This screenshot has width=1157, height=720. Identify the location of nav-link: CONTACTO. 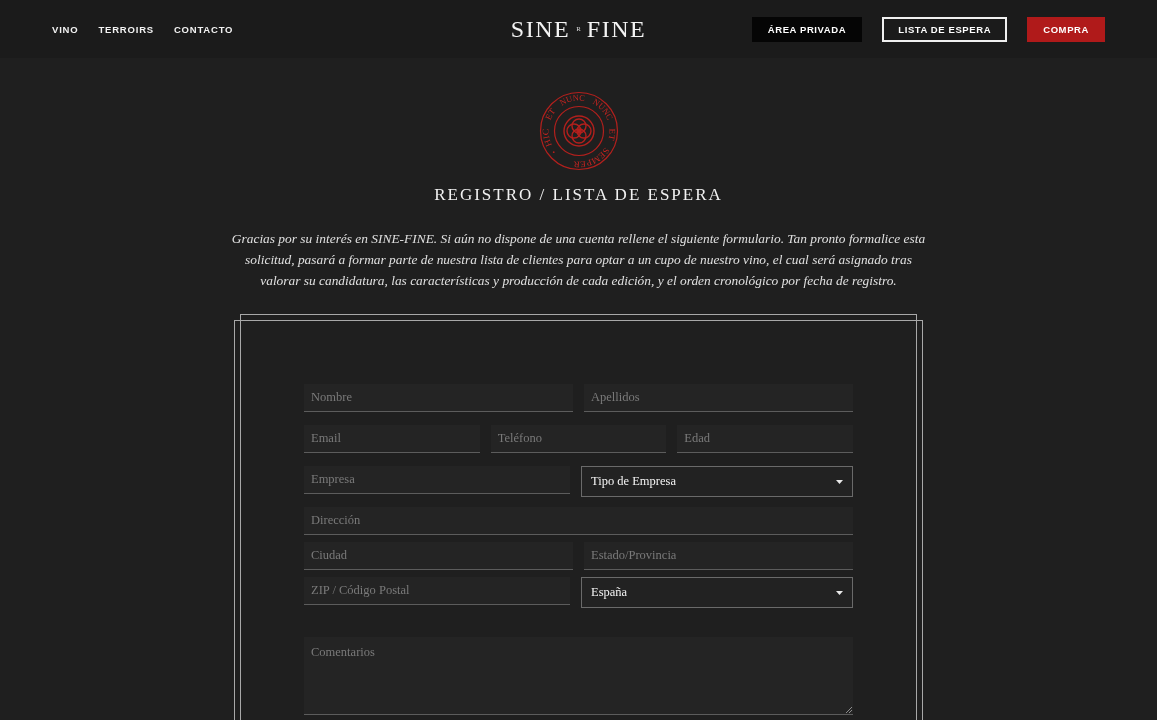
(203, 29).